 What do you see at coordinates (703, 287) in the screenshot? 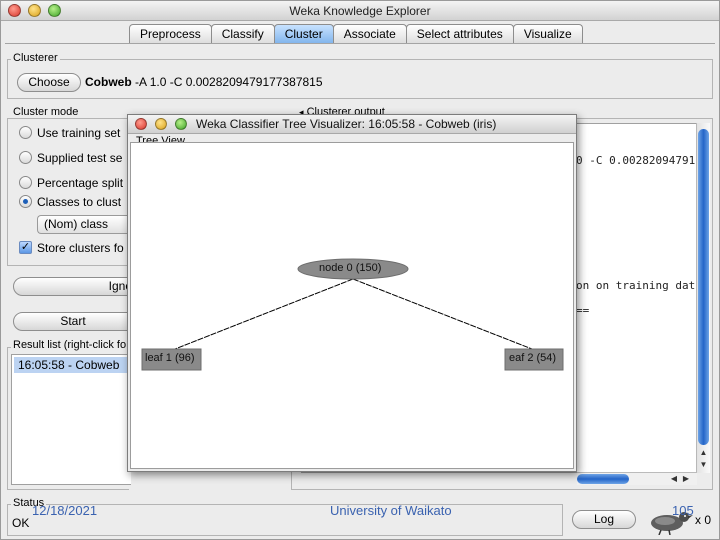
I see `vertical-scroll-thumb` at bounding box center [703, 287].